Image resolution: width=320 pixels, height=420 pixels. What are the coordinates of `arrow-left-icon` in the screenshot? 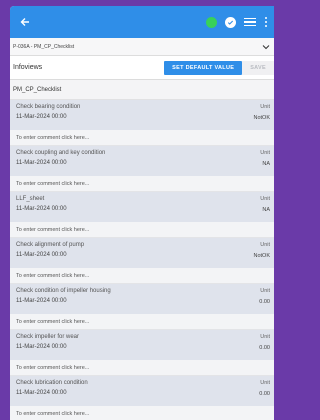 It's located at (25, 22).